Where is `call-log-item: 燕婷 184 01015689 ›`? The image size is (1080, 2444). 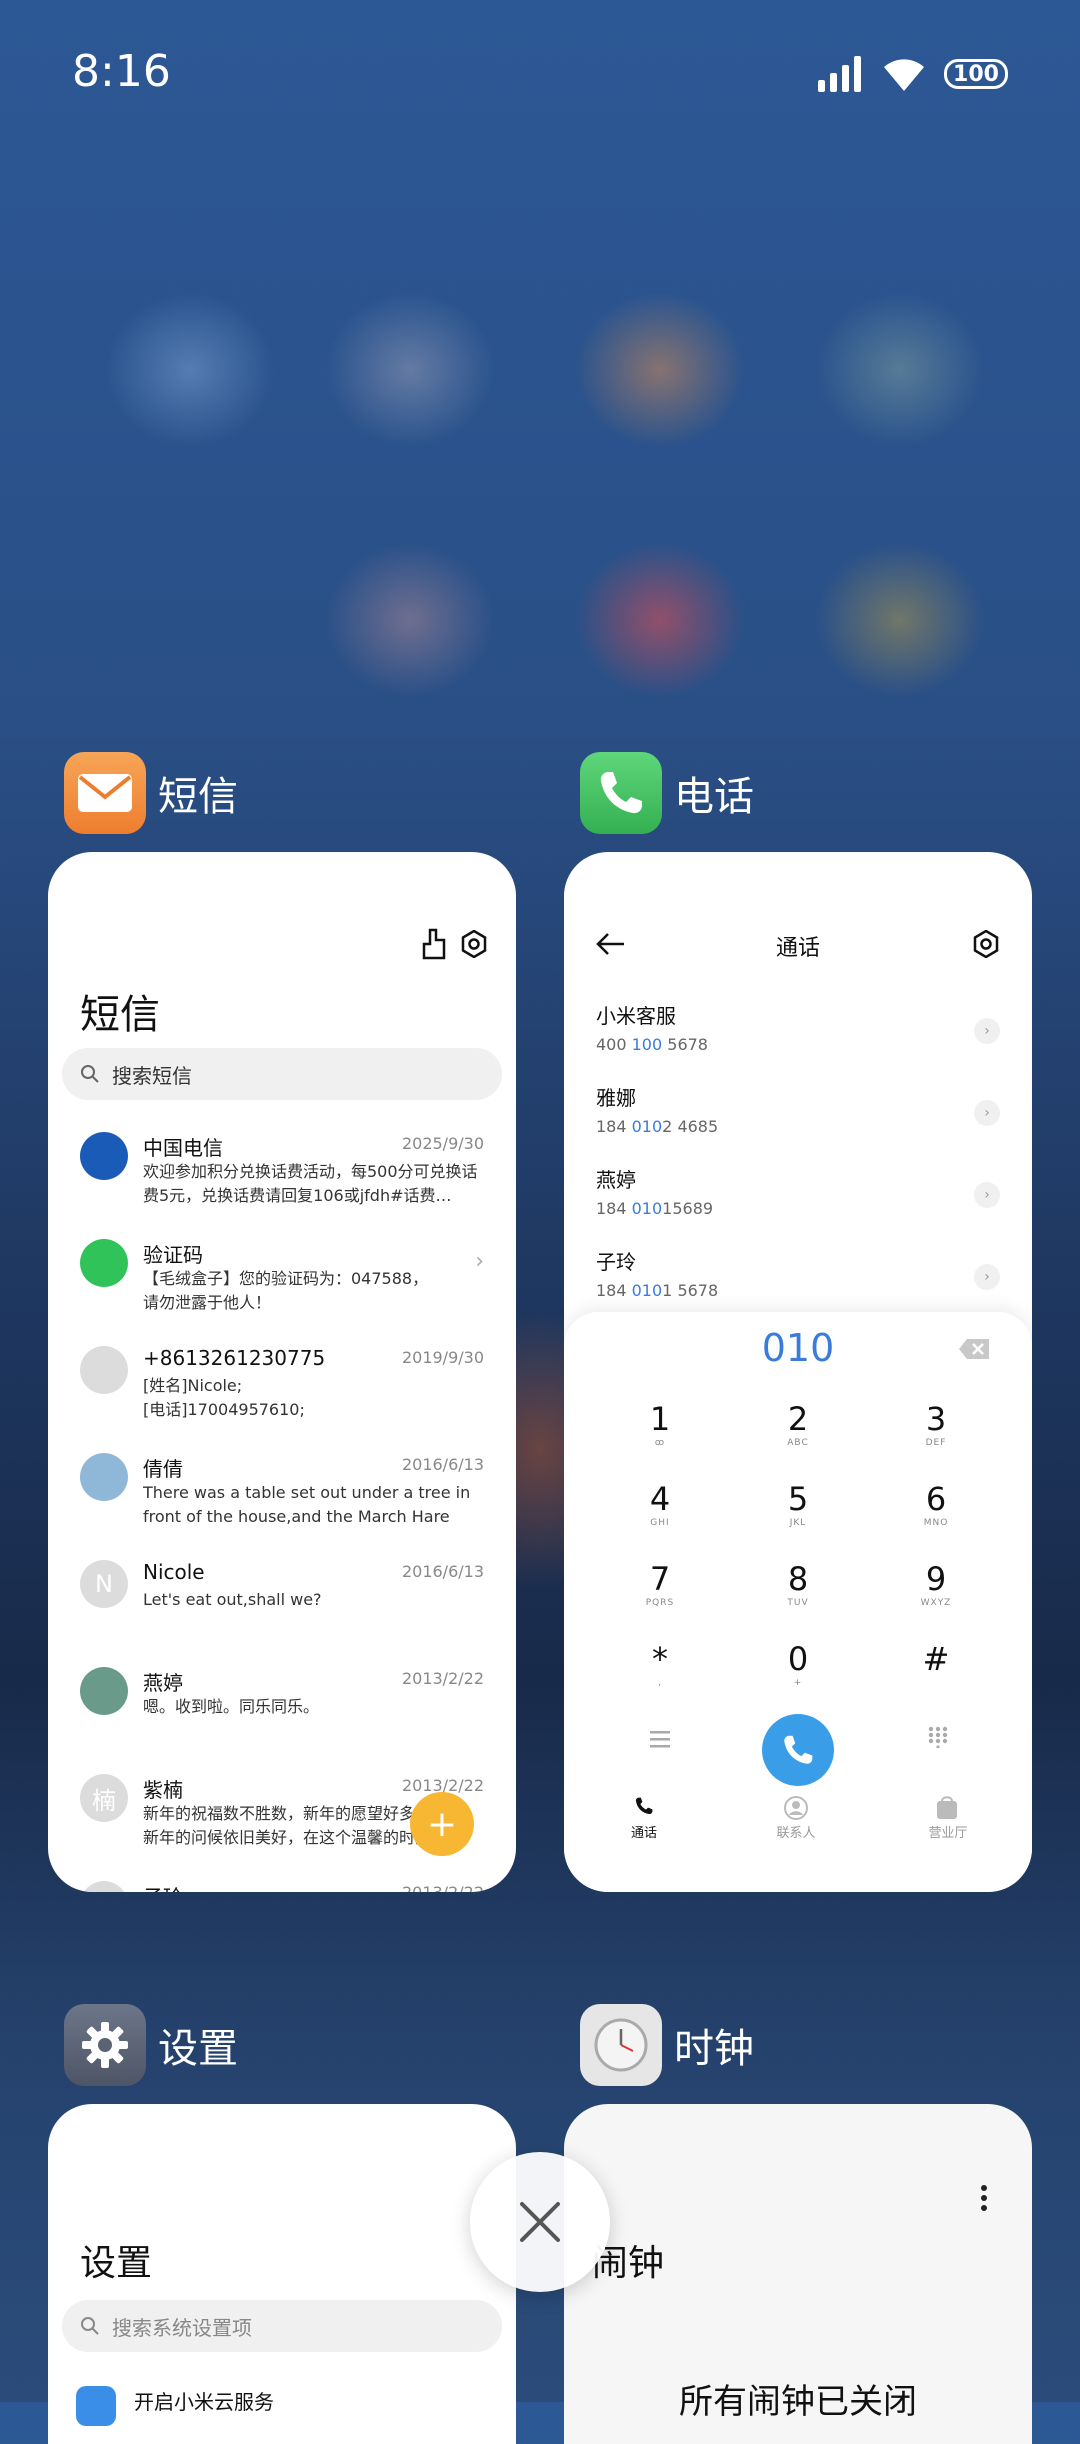 call-log-item: 燕婷 184 01015689 › is located at coordinates (798, 1205).